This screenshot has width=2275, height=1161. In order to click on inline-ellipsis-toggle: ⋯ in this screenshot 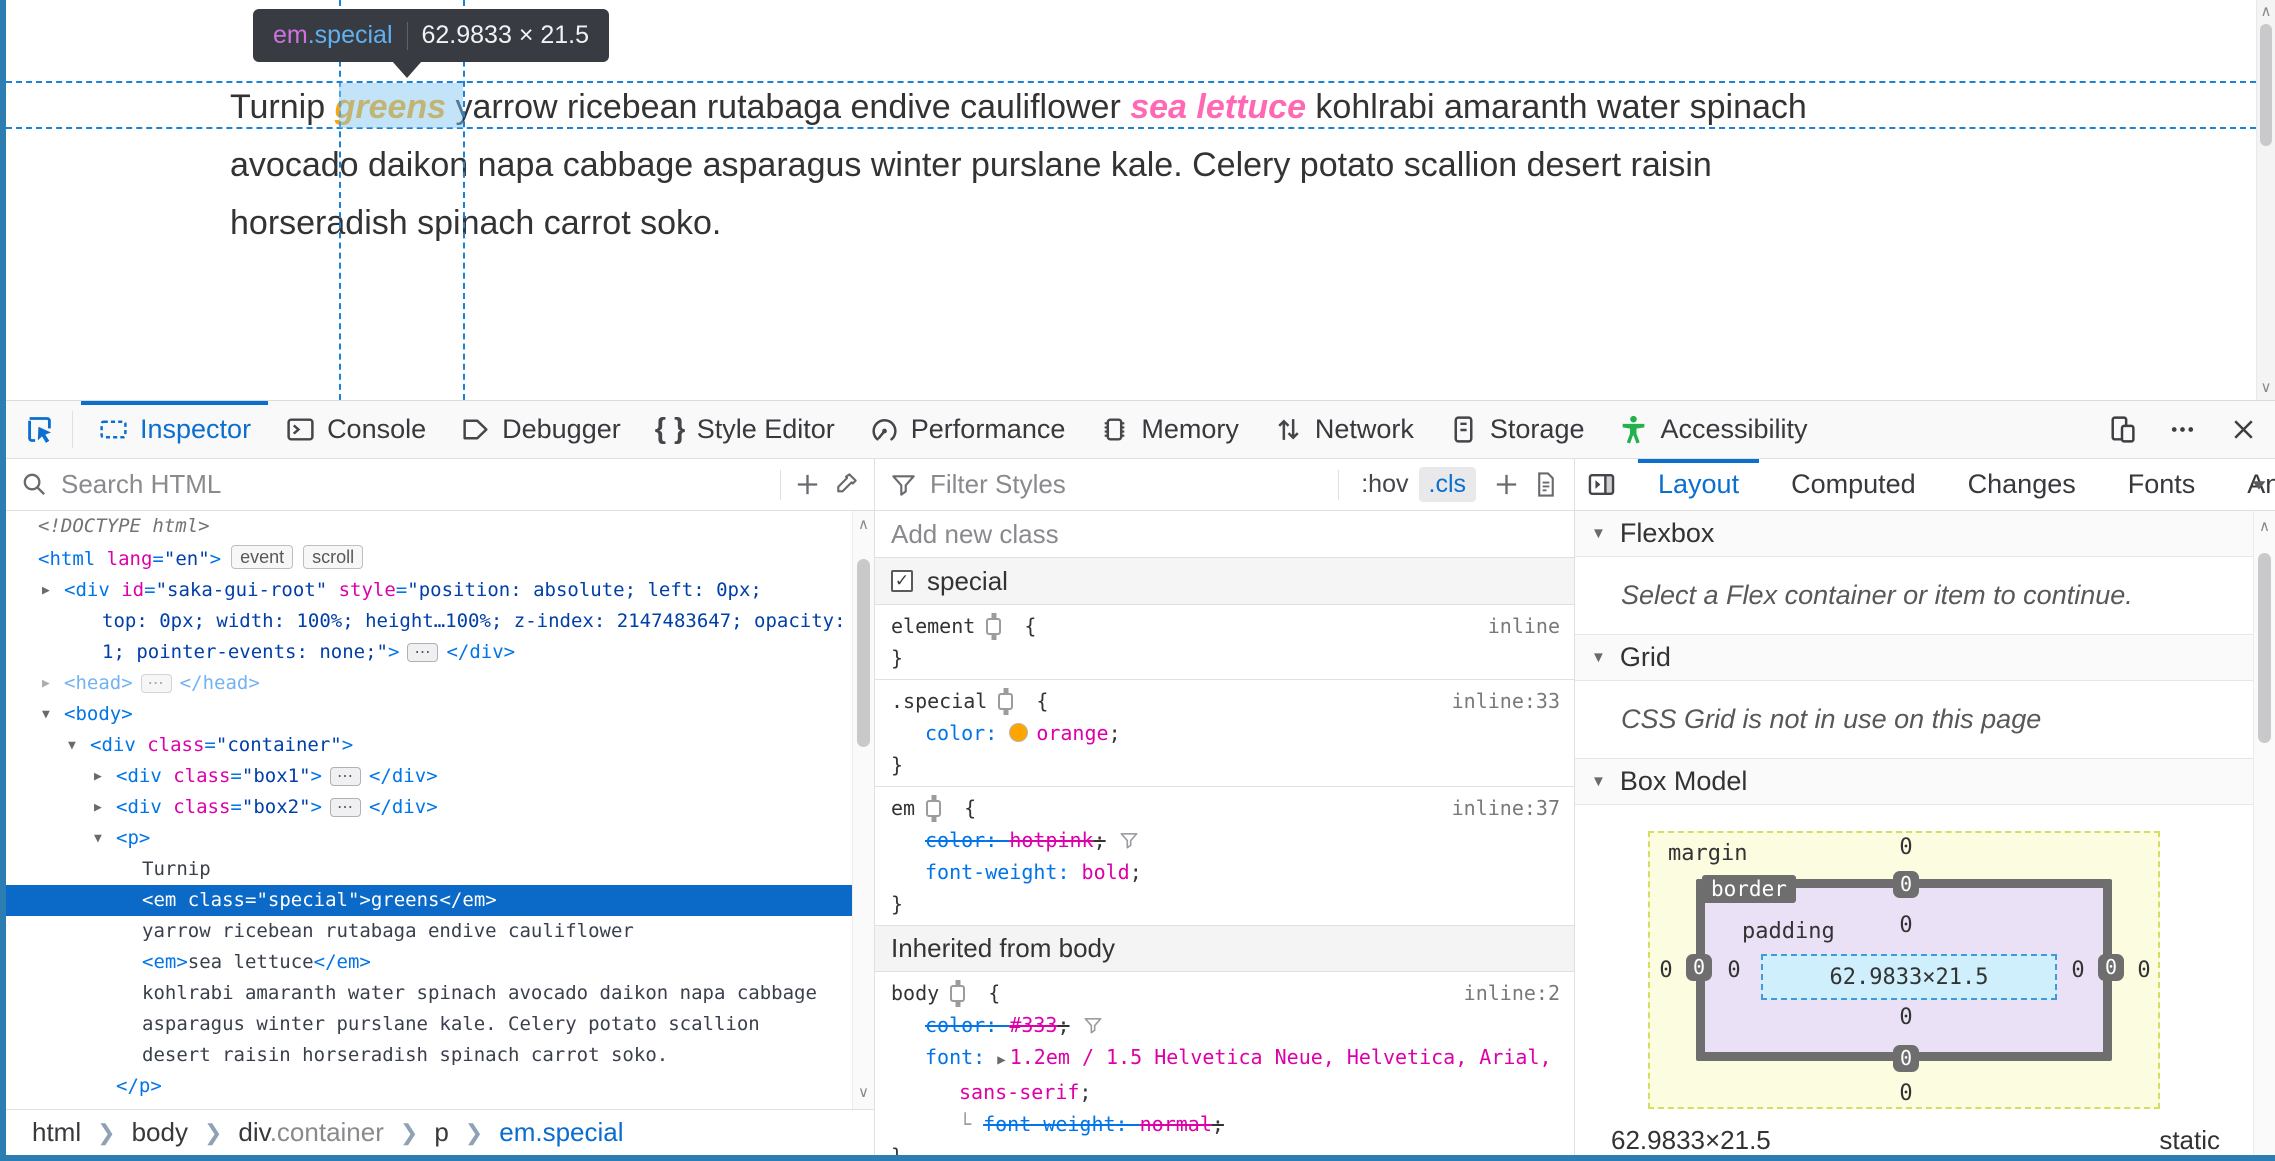, I will do `click(423, 652)`.